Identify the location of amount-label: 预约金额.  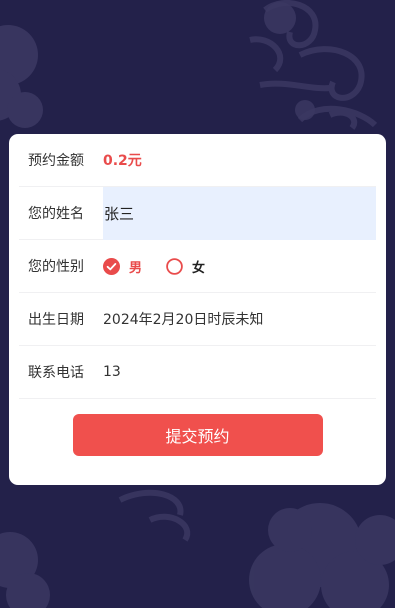
(56, 161).